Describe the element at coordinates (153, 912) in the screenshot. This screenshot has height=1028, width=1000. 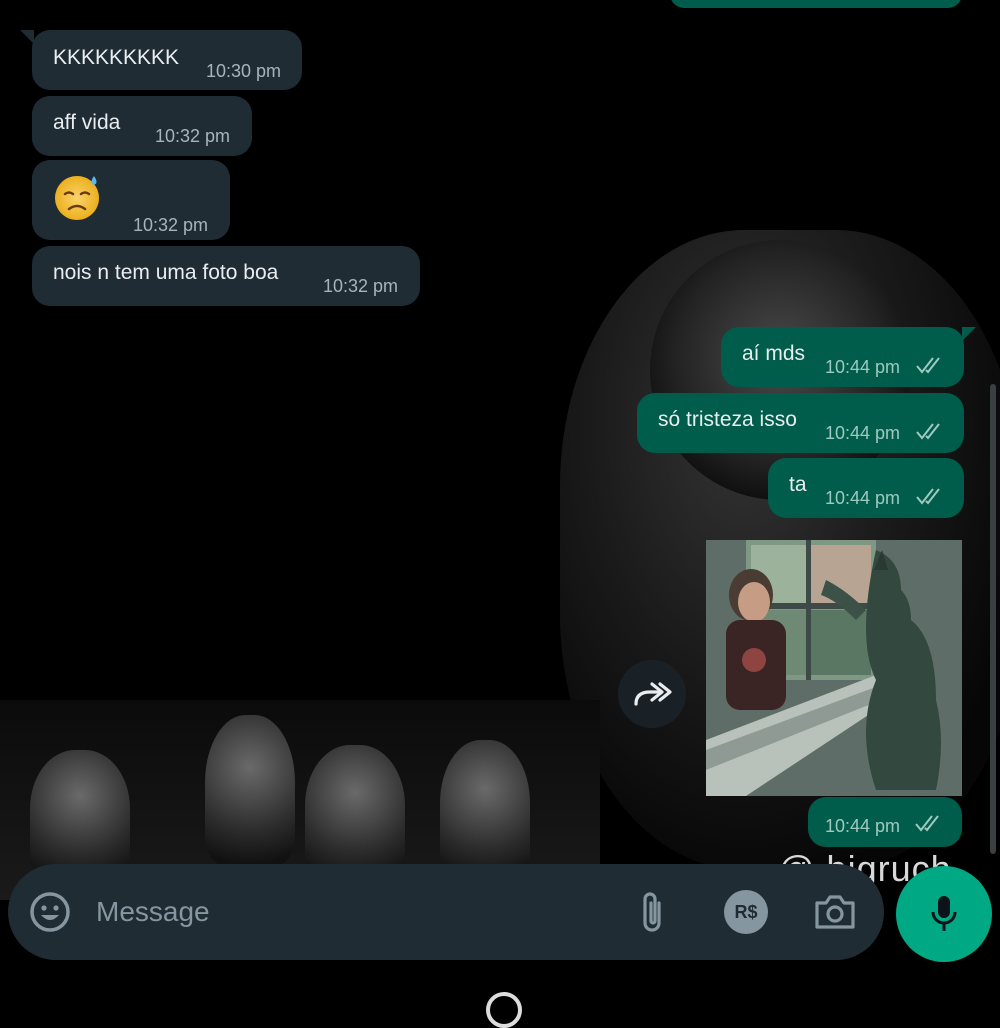
I see `message-input: Message` at that location.